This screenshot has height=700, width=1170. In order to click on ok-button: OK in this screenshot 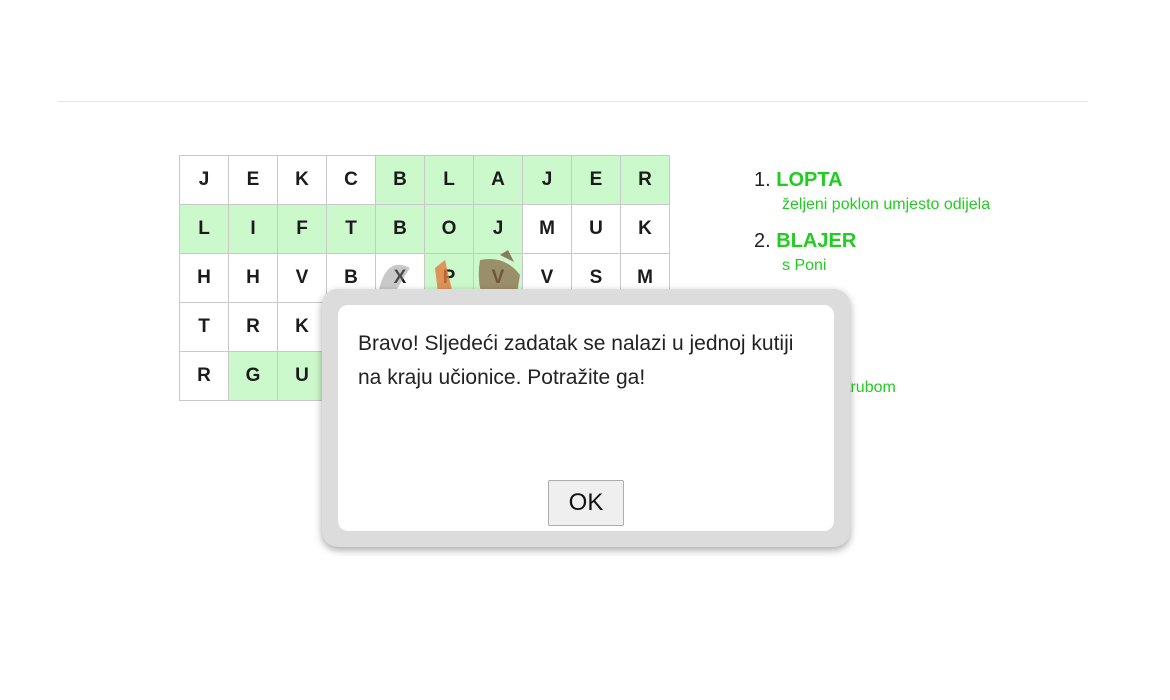, I will do `click(586, 503)`.